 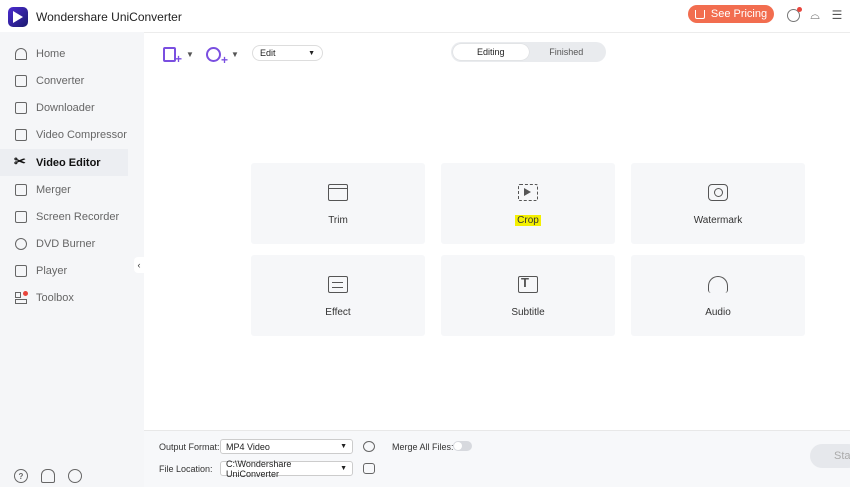 I want to click on tool-card-trim: Trim, so click(x=338, y=203).